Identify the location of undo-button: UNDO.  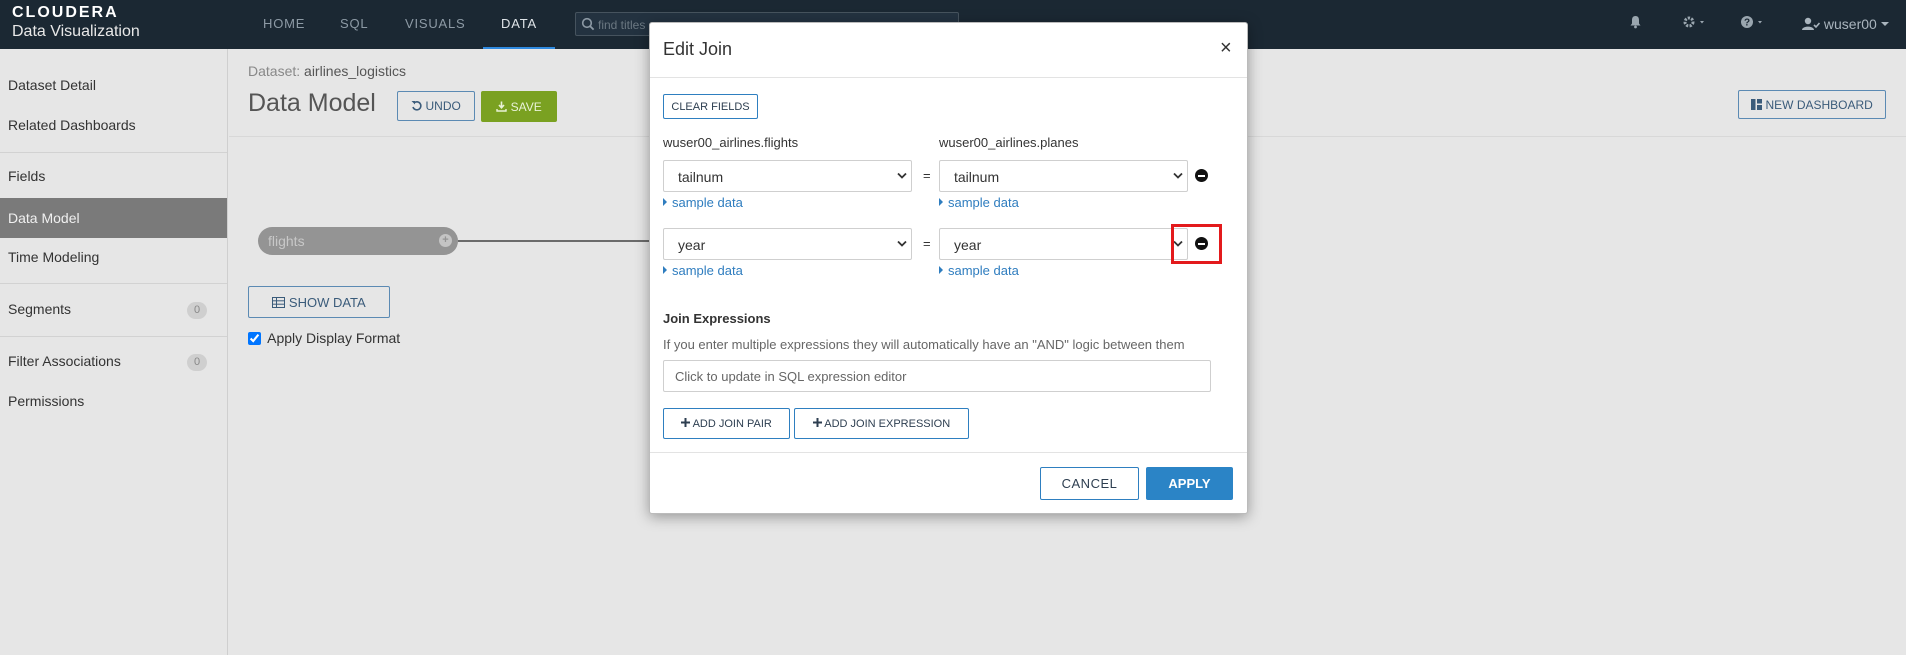
(436, 106).